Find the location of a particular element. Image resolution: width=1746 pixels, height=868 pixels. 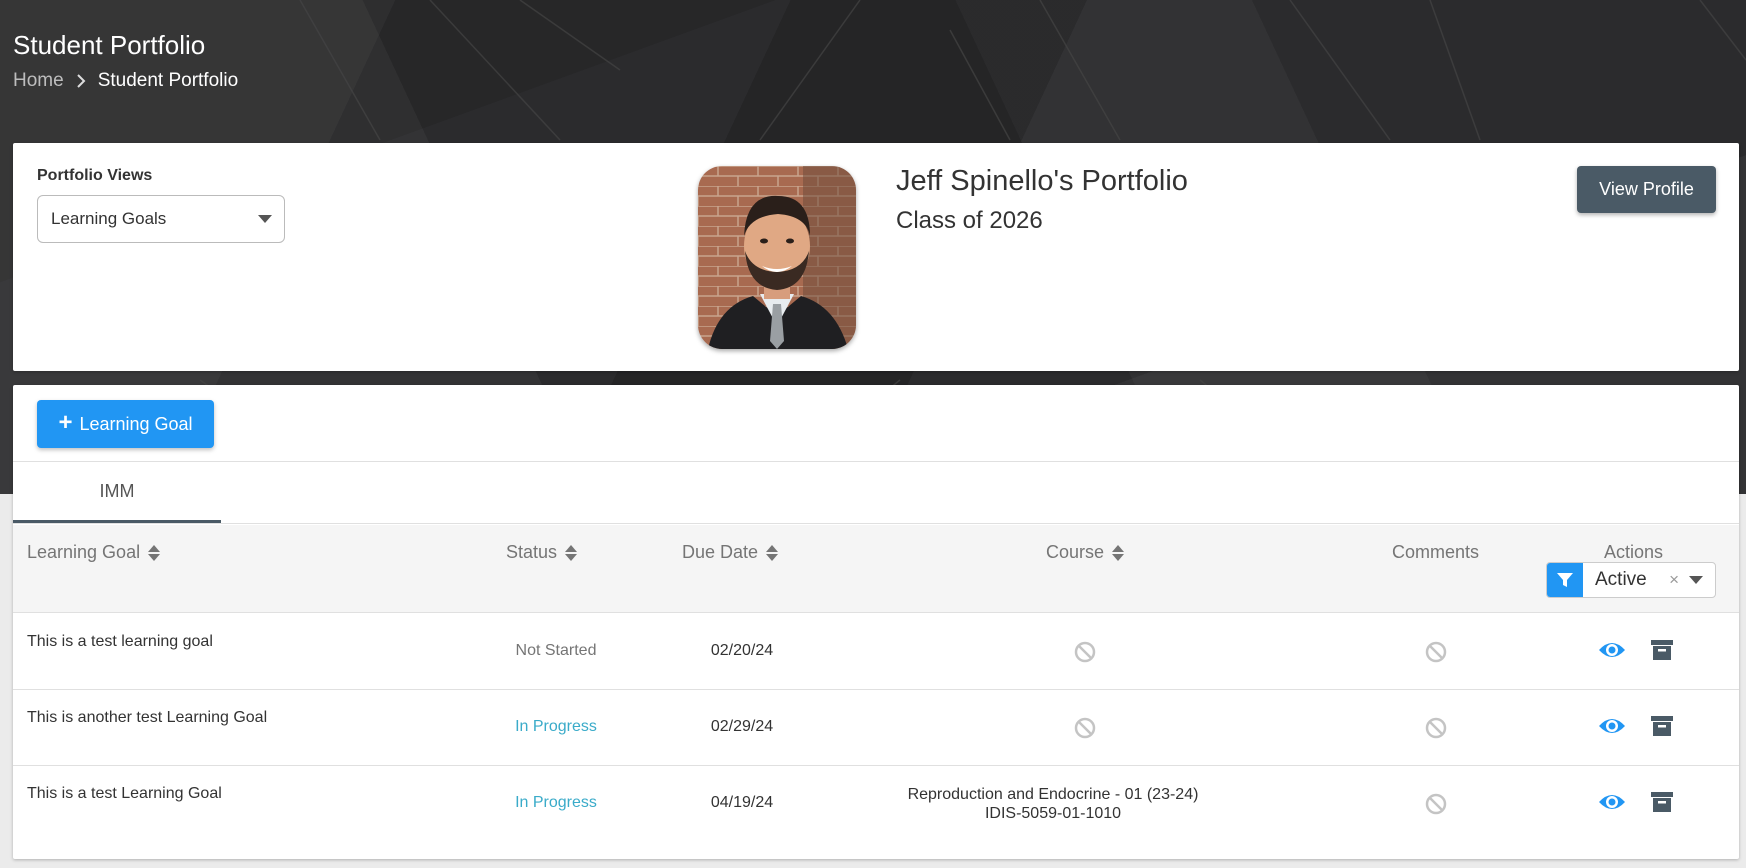

column-header-due-date: Due Date is located at coordinates (730, 552).